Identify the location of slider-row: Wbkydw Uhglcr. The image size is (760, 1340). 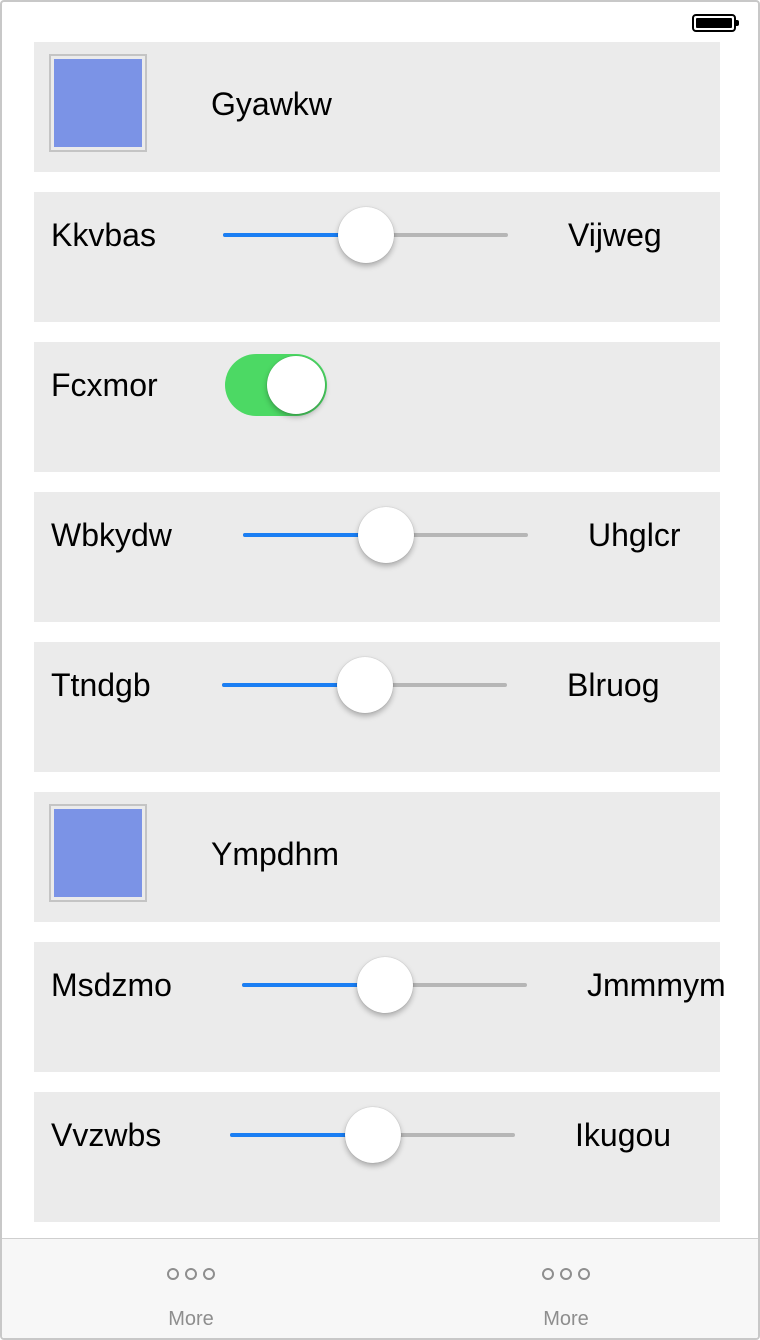
(377, 557).